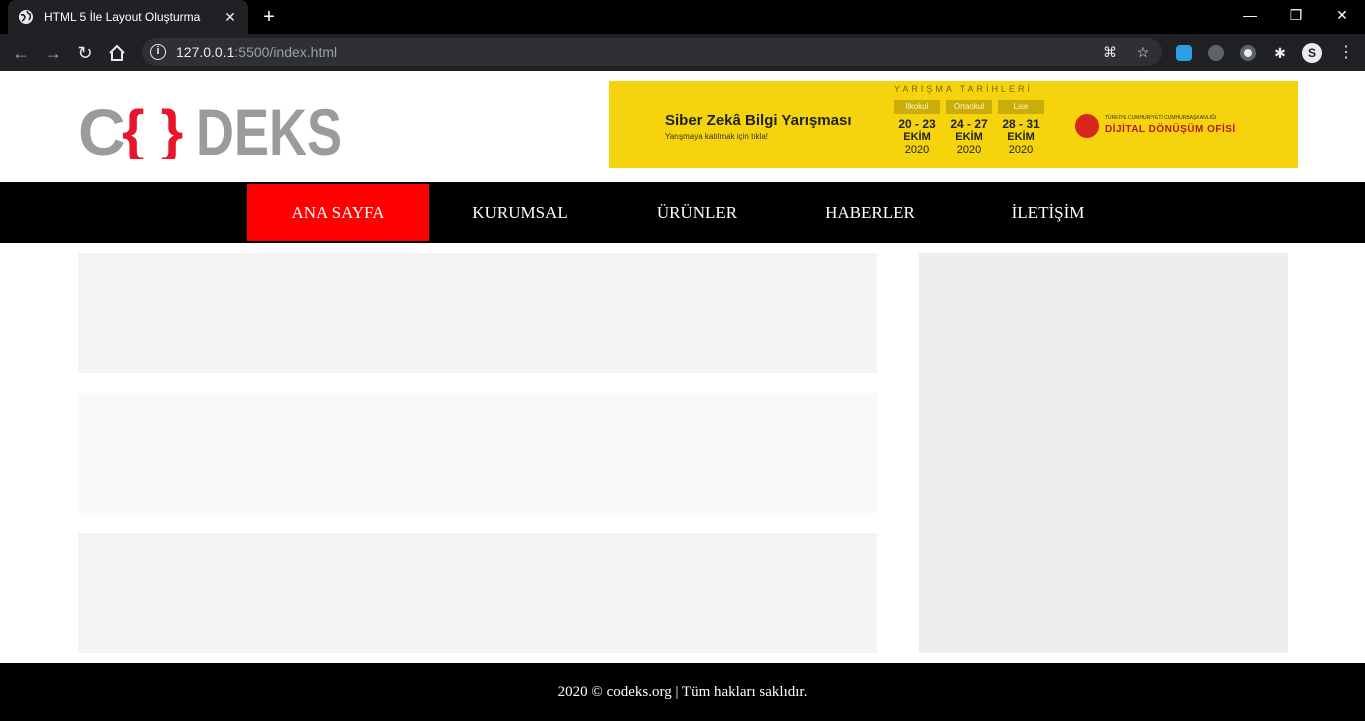 The image size is (1365, 721). Describe the element at coordinates (1280, 53) in the screenshot. I see `puzzle-extensions-icon: ✱` at that location.